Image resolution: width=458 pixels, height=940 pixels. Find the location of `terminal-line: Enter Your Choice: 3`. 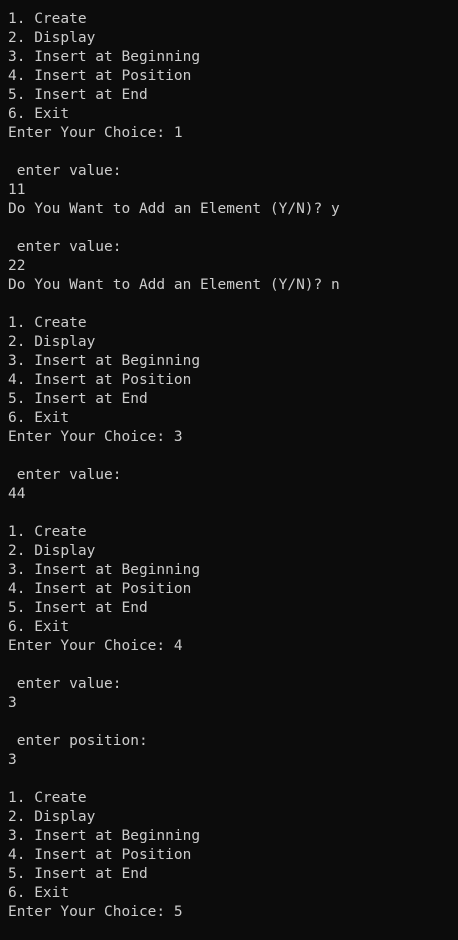

terminal-line: Enter Your Choice: 3 is located at coordinates (95, 437).